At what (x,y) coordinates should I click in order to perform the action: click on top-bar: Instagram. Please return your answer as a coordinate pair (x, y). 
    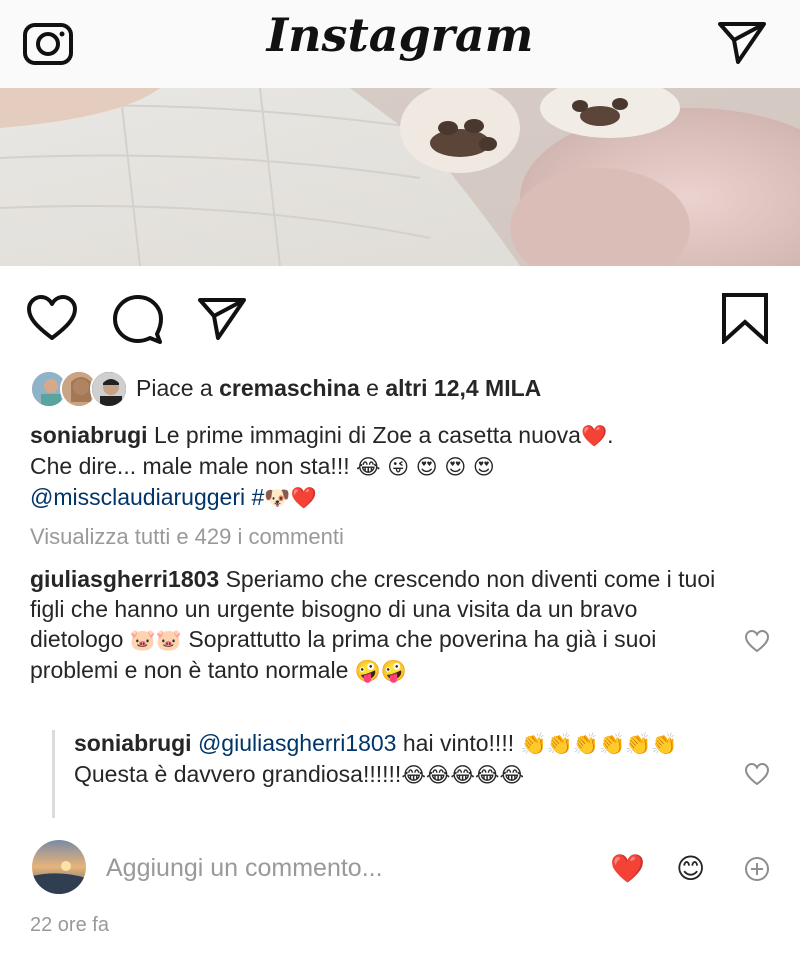
    Looking at the image, I should click on (400, 44).